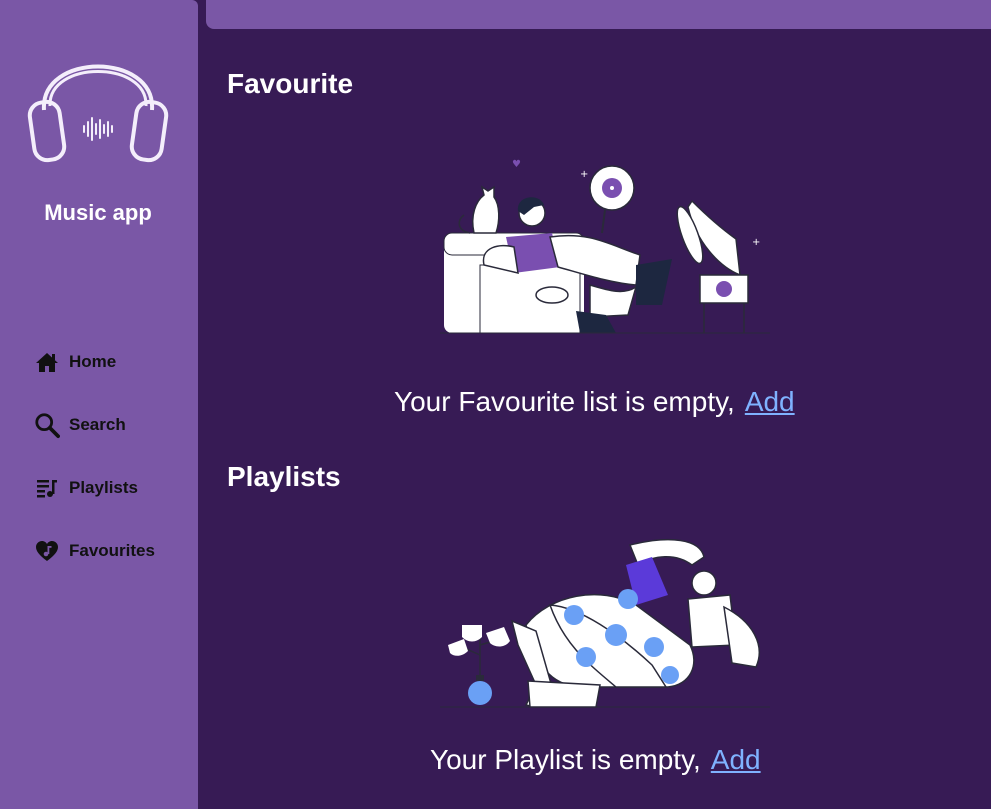  Describe the element at coordinates (93, 361) in the screenshot. I see `sidebar-item-label: Home` at that location.